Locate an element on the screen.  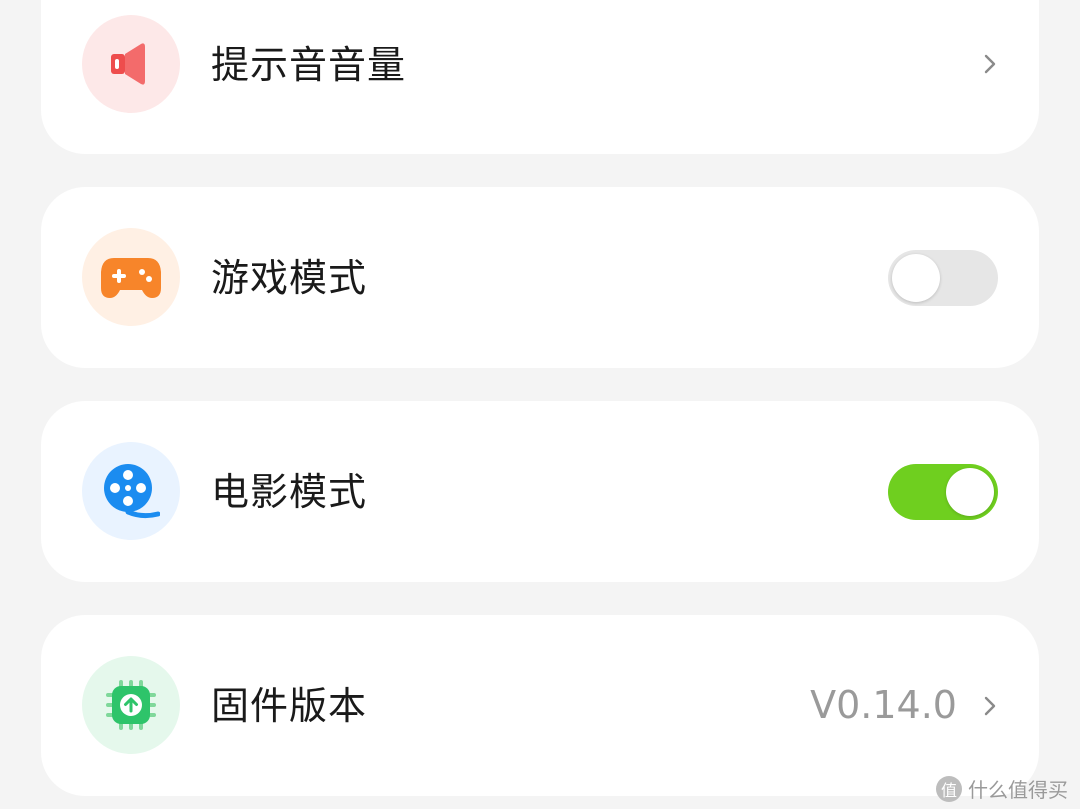
setting-label: 电影模式 is located at coordinates (289, 492).